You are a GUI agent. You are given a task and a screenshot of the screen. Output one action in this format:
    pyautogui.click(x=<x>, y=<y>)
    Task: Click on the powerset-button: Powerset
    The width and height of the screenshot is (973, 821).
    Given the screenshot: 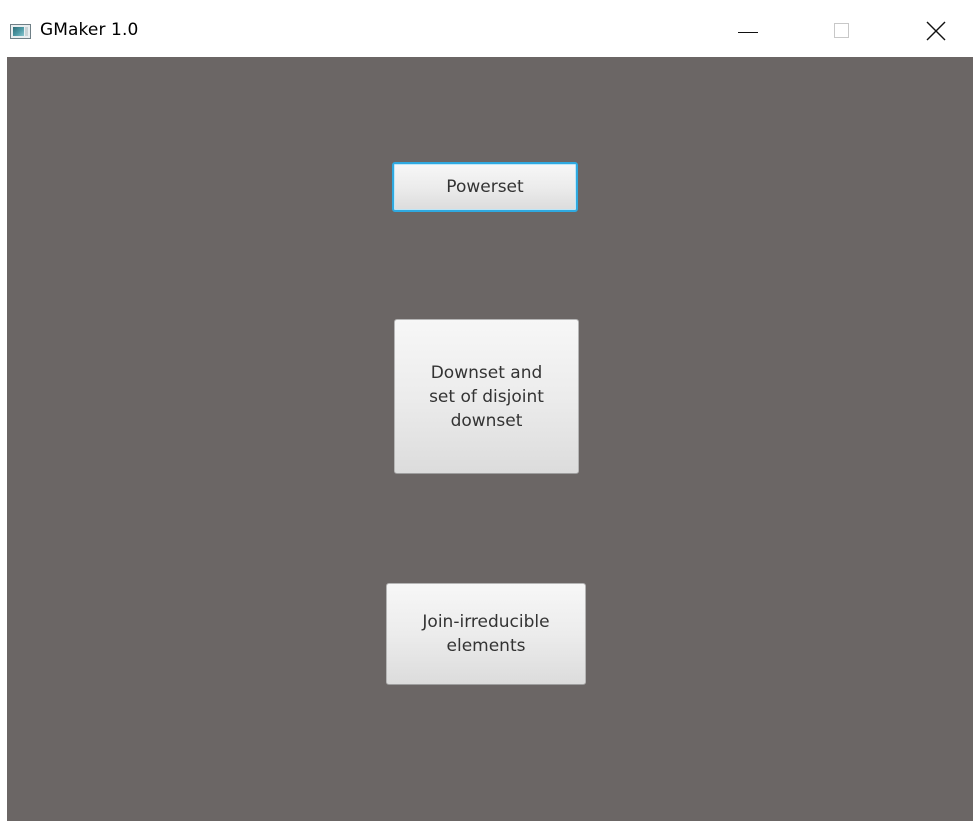 What is the action you would take?
    pyautogui.click(x=485, y=187)
    